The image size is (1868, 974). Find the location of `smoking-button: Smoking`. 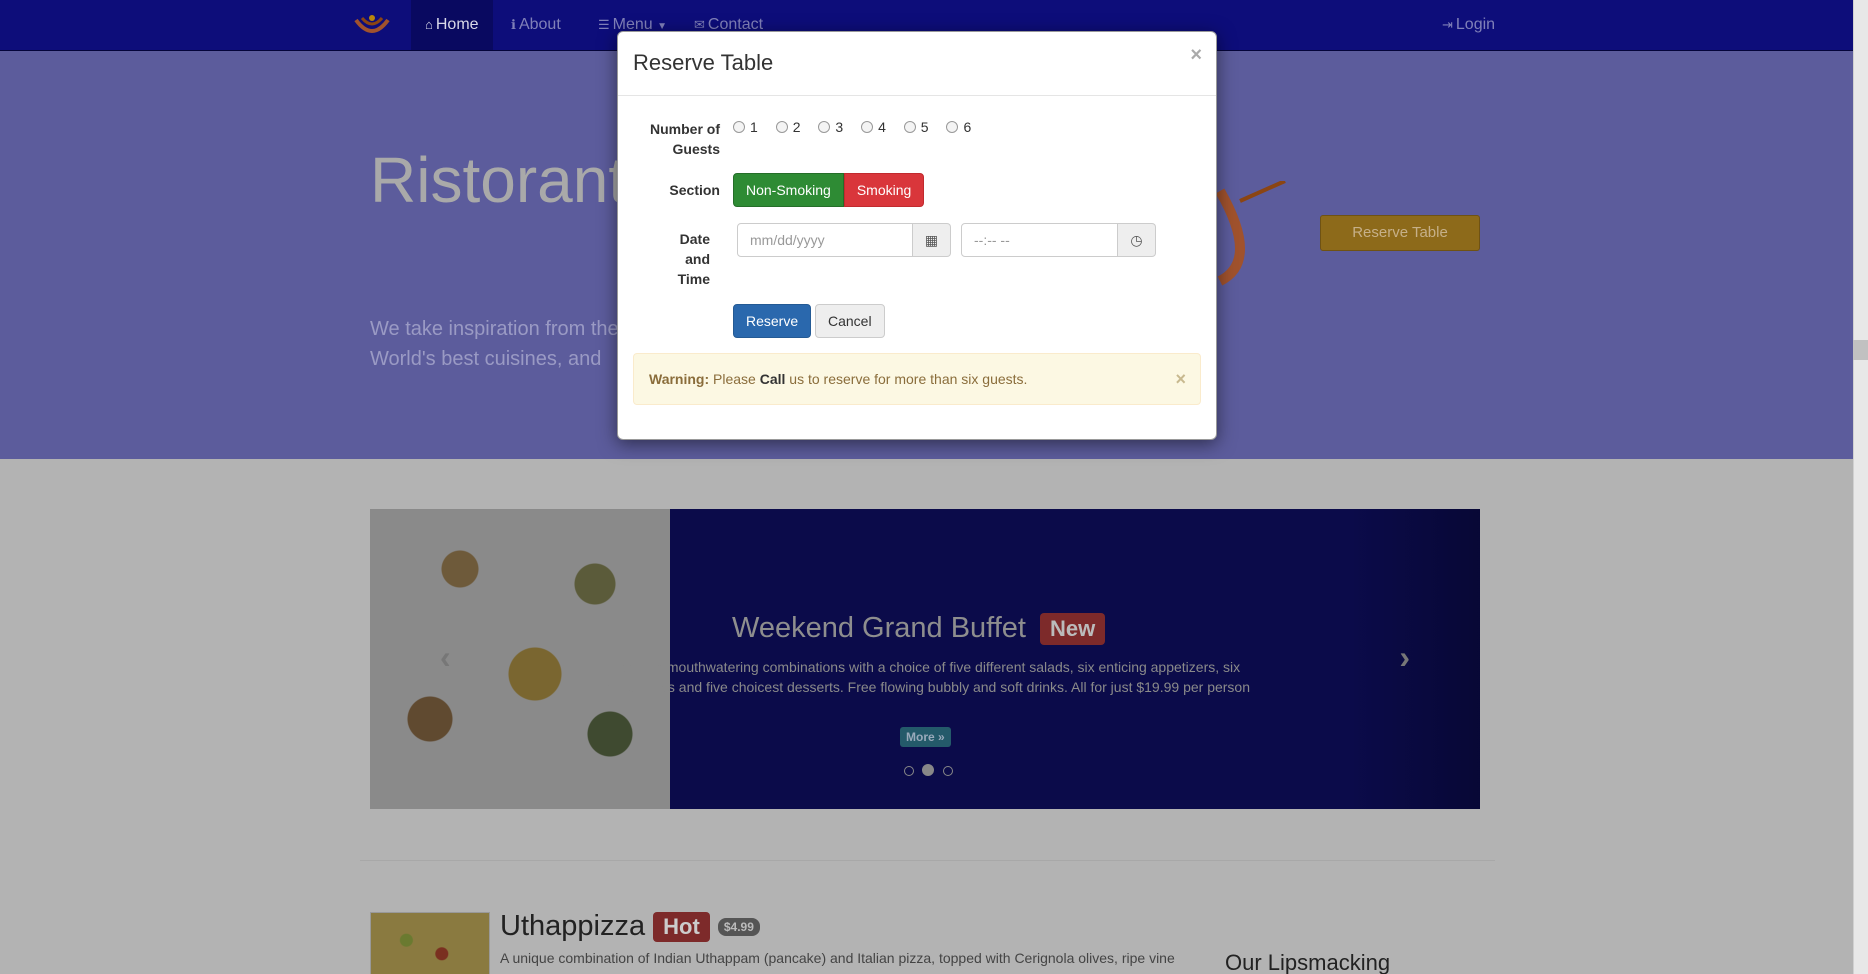

smoking-button: Smoking is located at coordinates (884, 190).